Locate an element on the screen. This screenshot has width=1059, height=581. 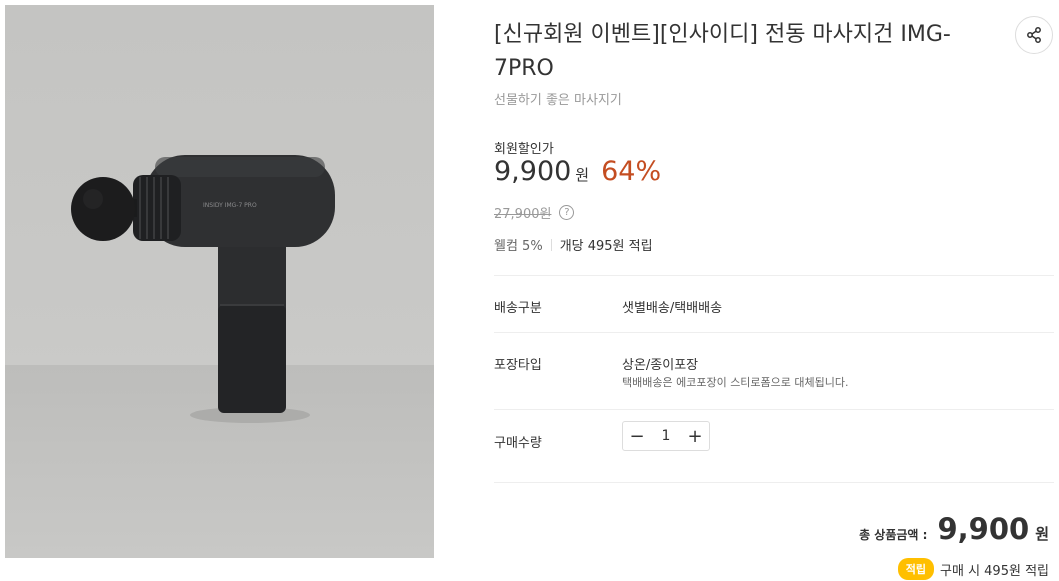
sale-price: 9,900 is located at coordinates (533, 171).